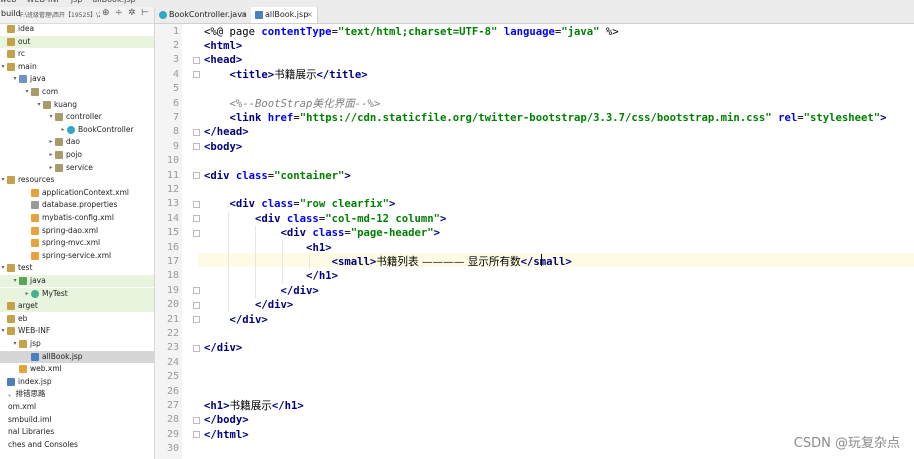 This screenshot has width=914, height=459. Describe the element at coordinates (77, 142) in the screenshot. I see `tree-item: ▸ dao` at that location.